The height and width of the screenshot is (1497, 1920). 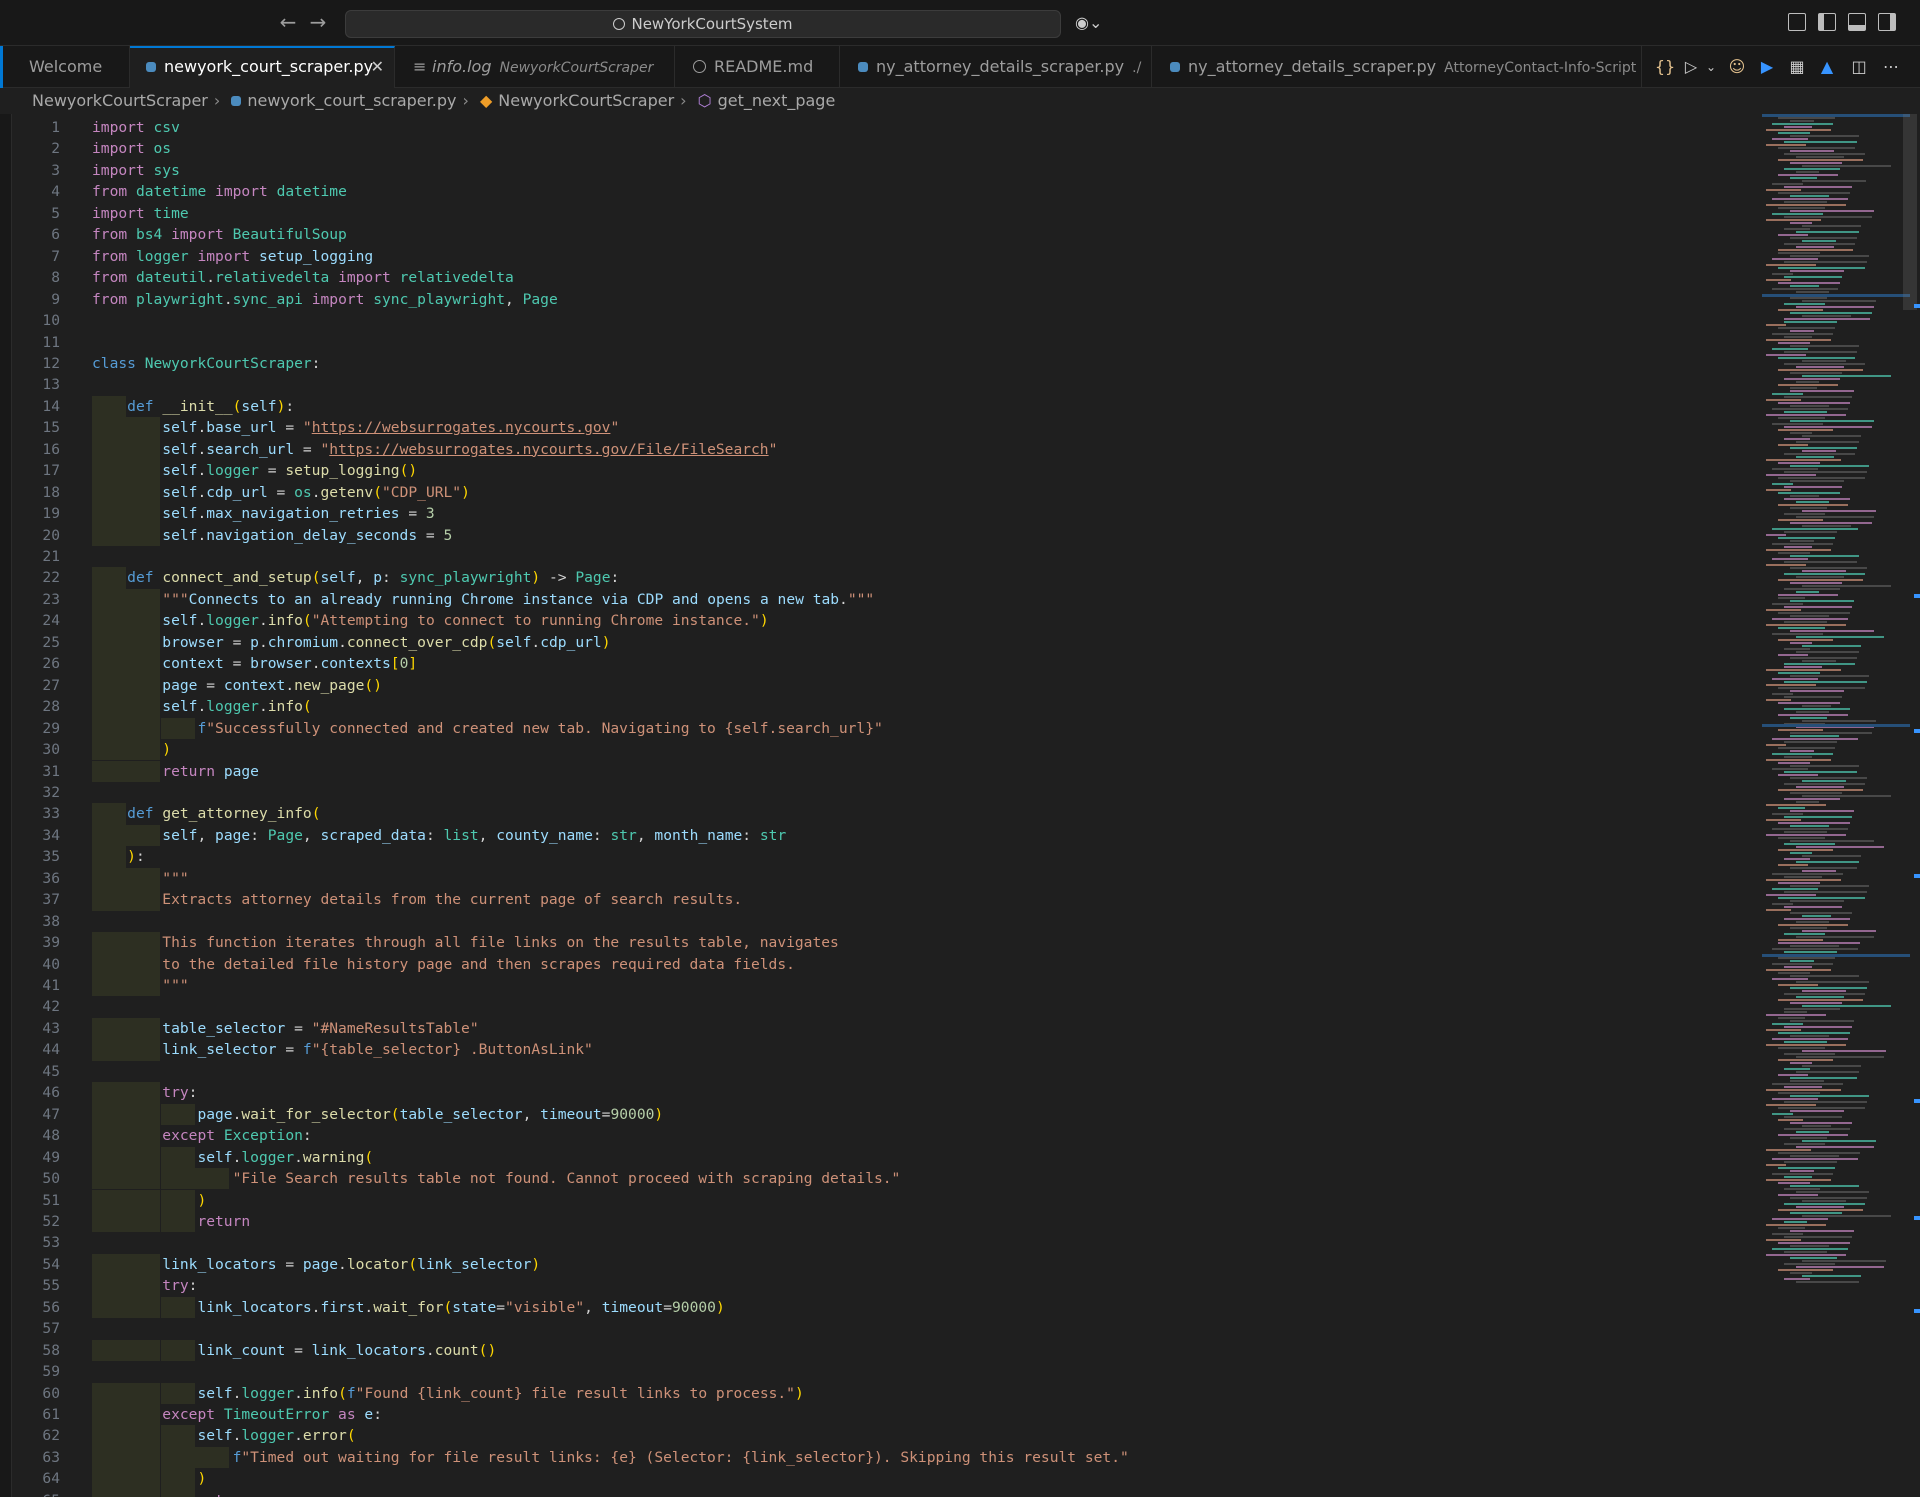 What do you see at coordinates (880, 1328) in the screenshot?
I see `code-line: 57` at bounding box center [880, 1328].